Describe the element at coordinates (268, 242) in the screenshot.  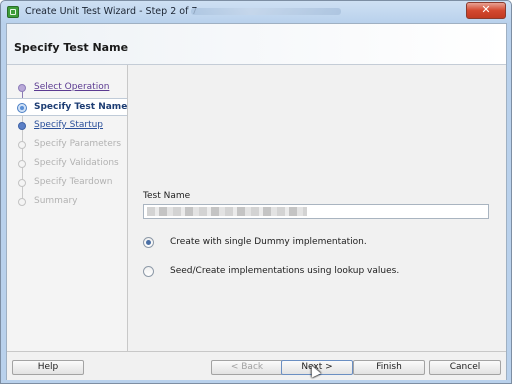
I see `radio-label: Create with single Dummy implementation.` at that location.